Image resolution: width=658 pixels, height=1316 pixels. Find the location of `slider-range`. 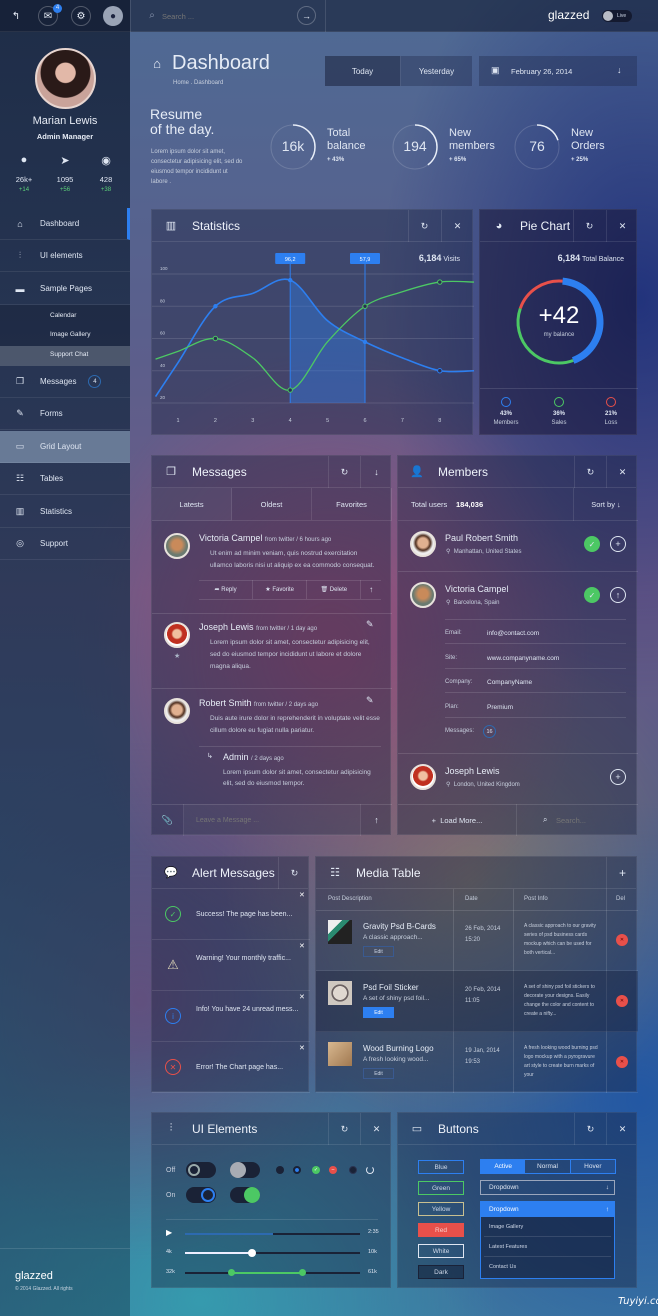

slider-range is located at coordinates (272, 1272).